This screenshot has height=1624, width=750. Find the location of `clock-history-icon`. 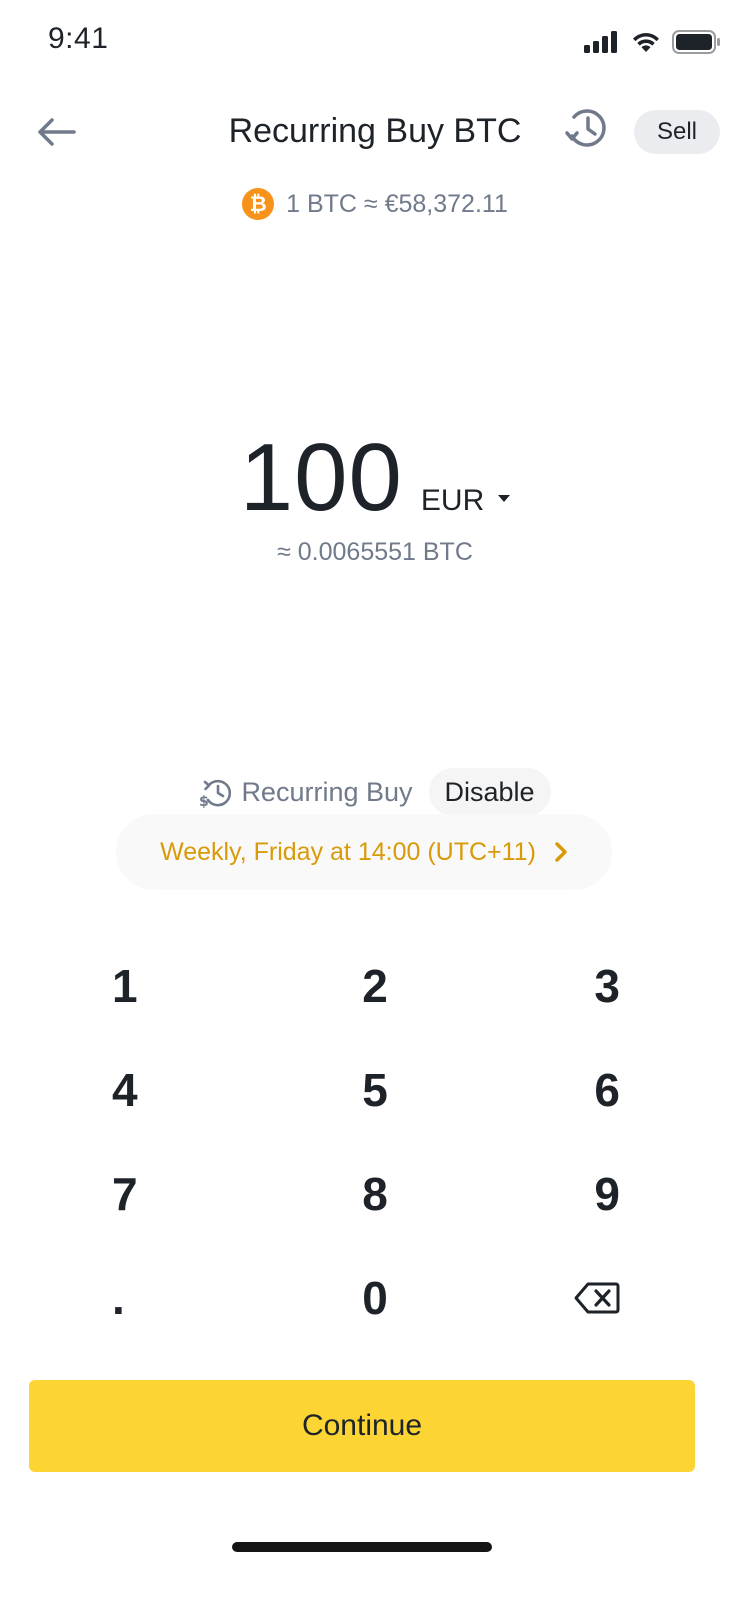

clock-history-icon is located at coordinates (585, 128).